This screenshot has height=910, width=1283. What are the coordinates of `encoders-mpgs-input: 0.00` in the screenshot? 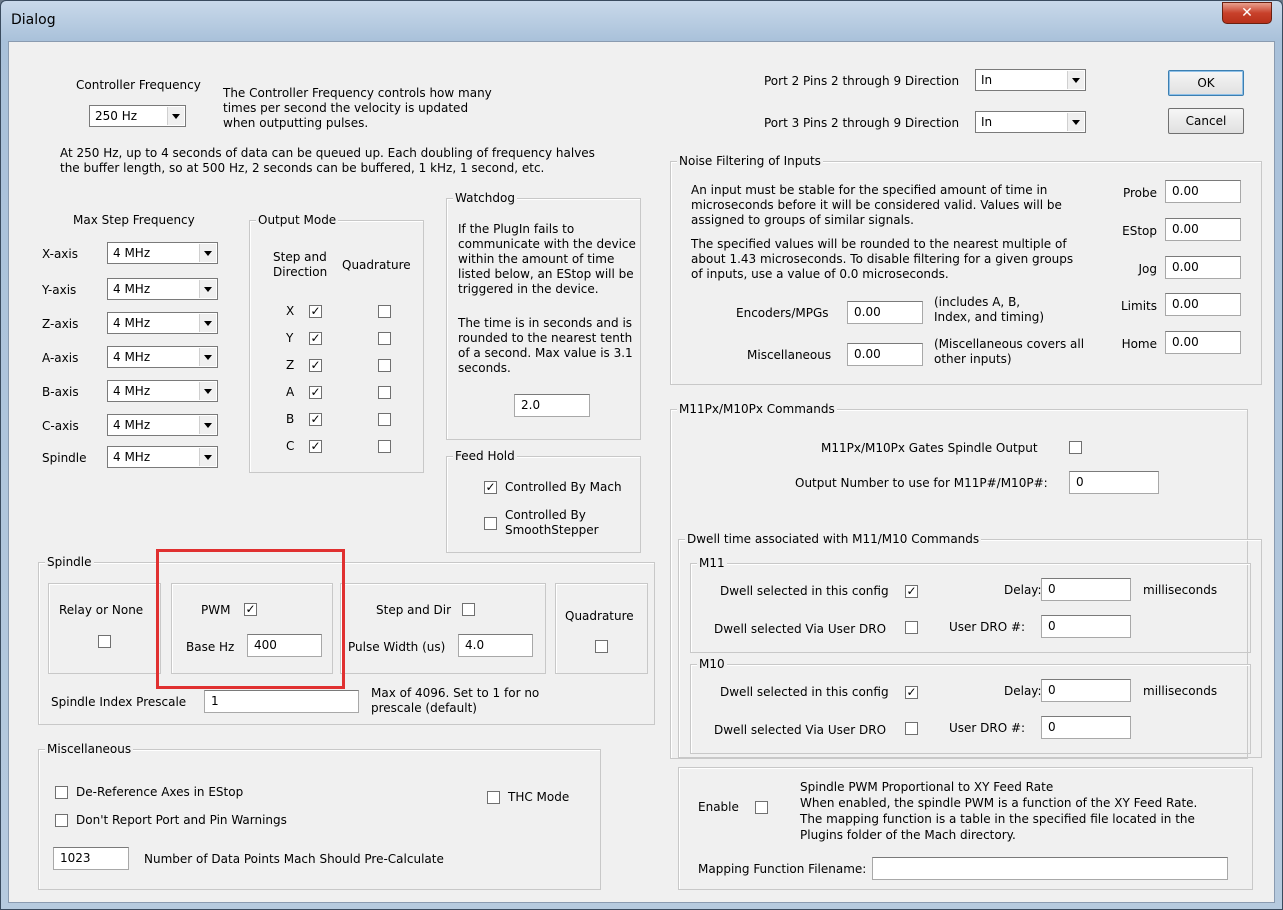 It's located at (885, 312).